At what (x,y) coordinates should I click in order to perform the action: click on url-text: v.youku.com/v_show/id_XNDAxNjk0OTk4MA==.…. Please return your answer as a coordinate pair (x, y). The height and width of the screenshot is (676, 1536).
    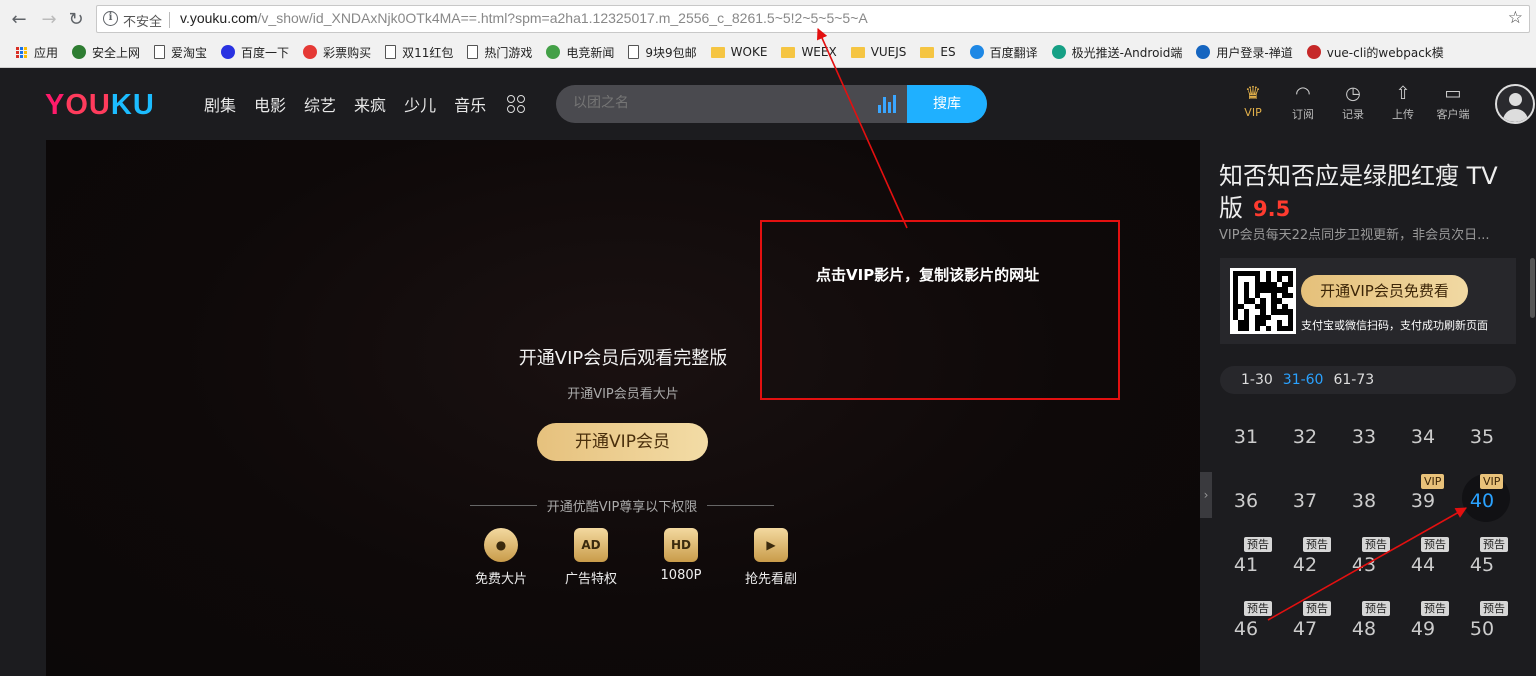
    Looking at the image, I should click on (524, 18).